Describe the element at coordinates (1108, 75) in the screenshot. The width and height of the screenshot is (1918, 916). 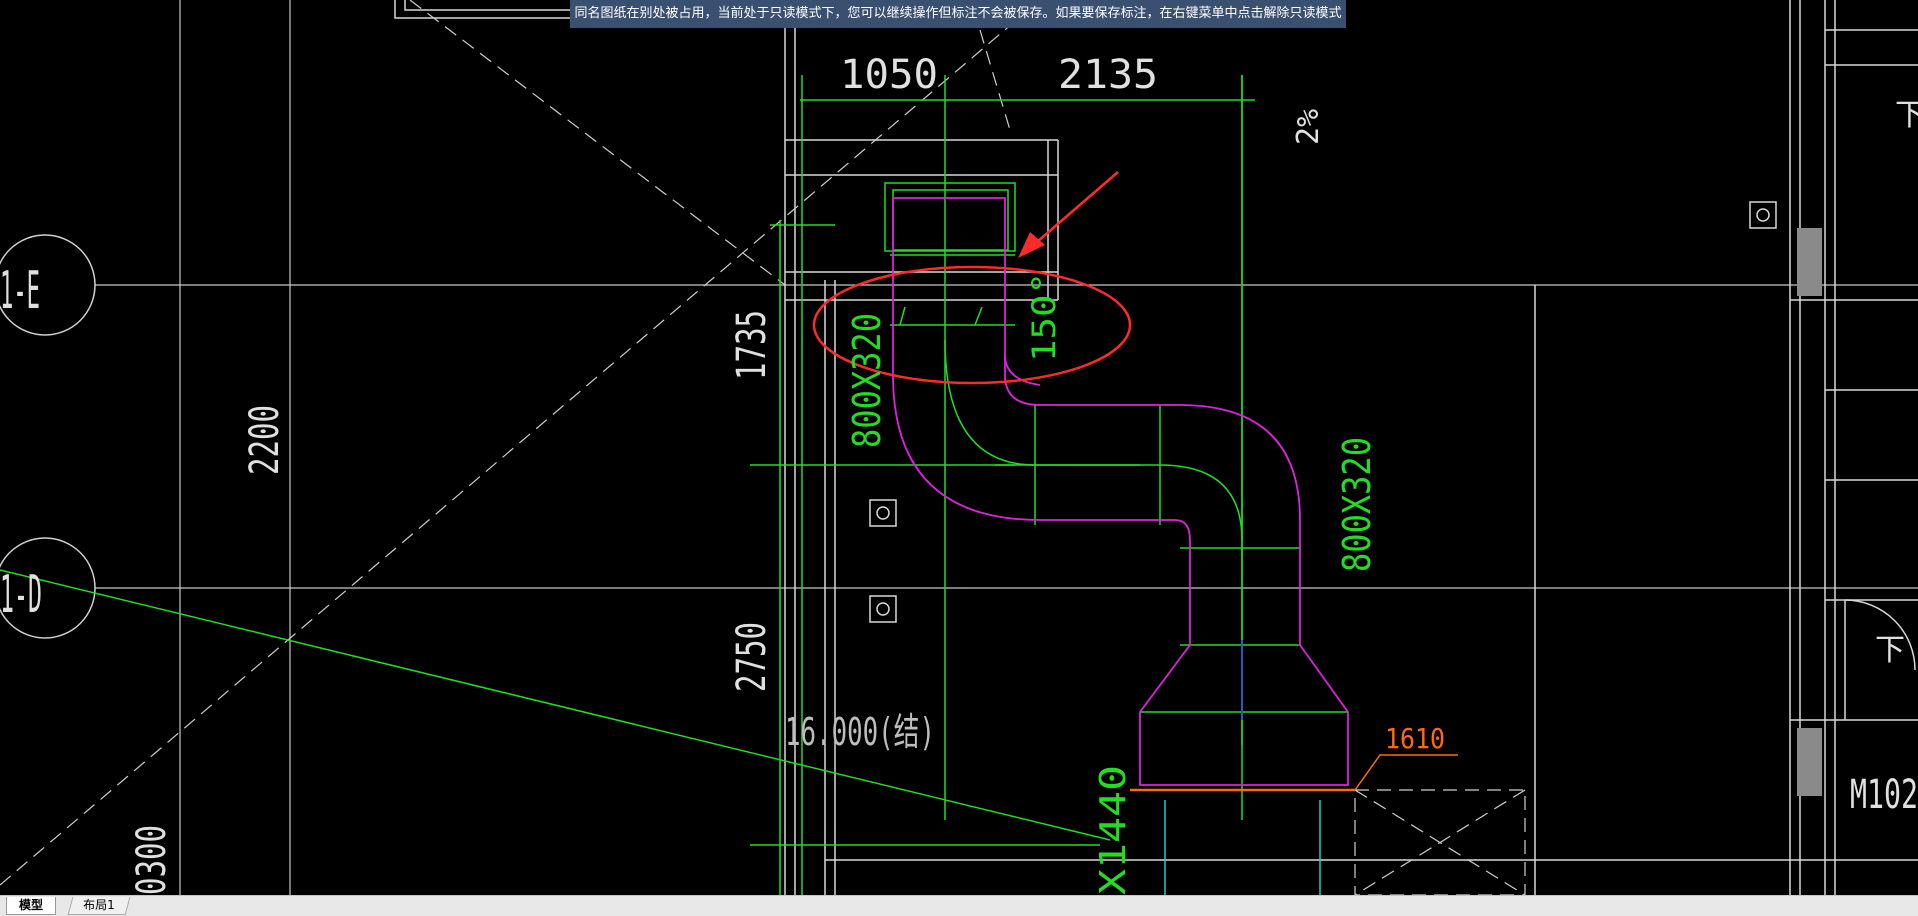
I see `dim-2135: 2135` at that location.